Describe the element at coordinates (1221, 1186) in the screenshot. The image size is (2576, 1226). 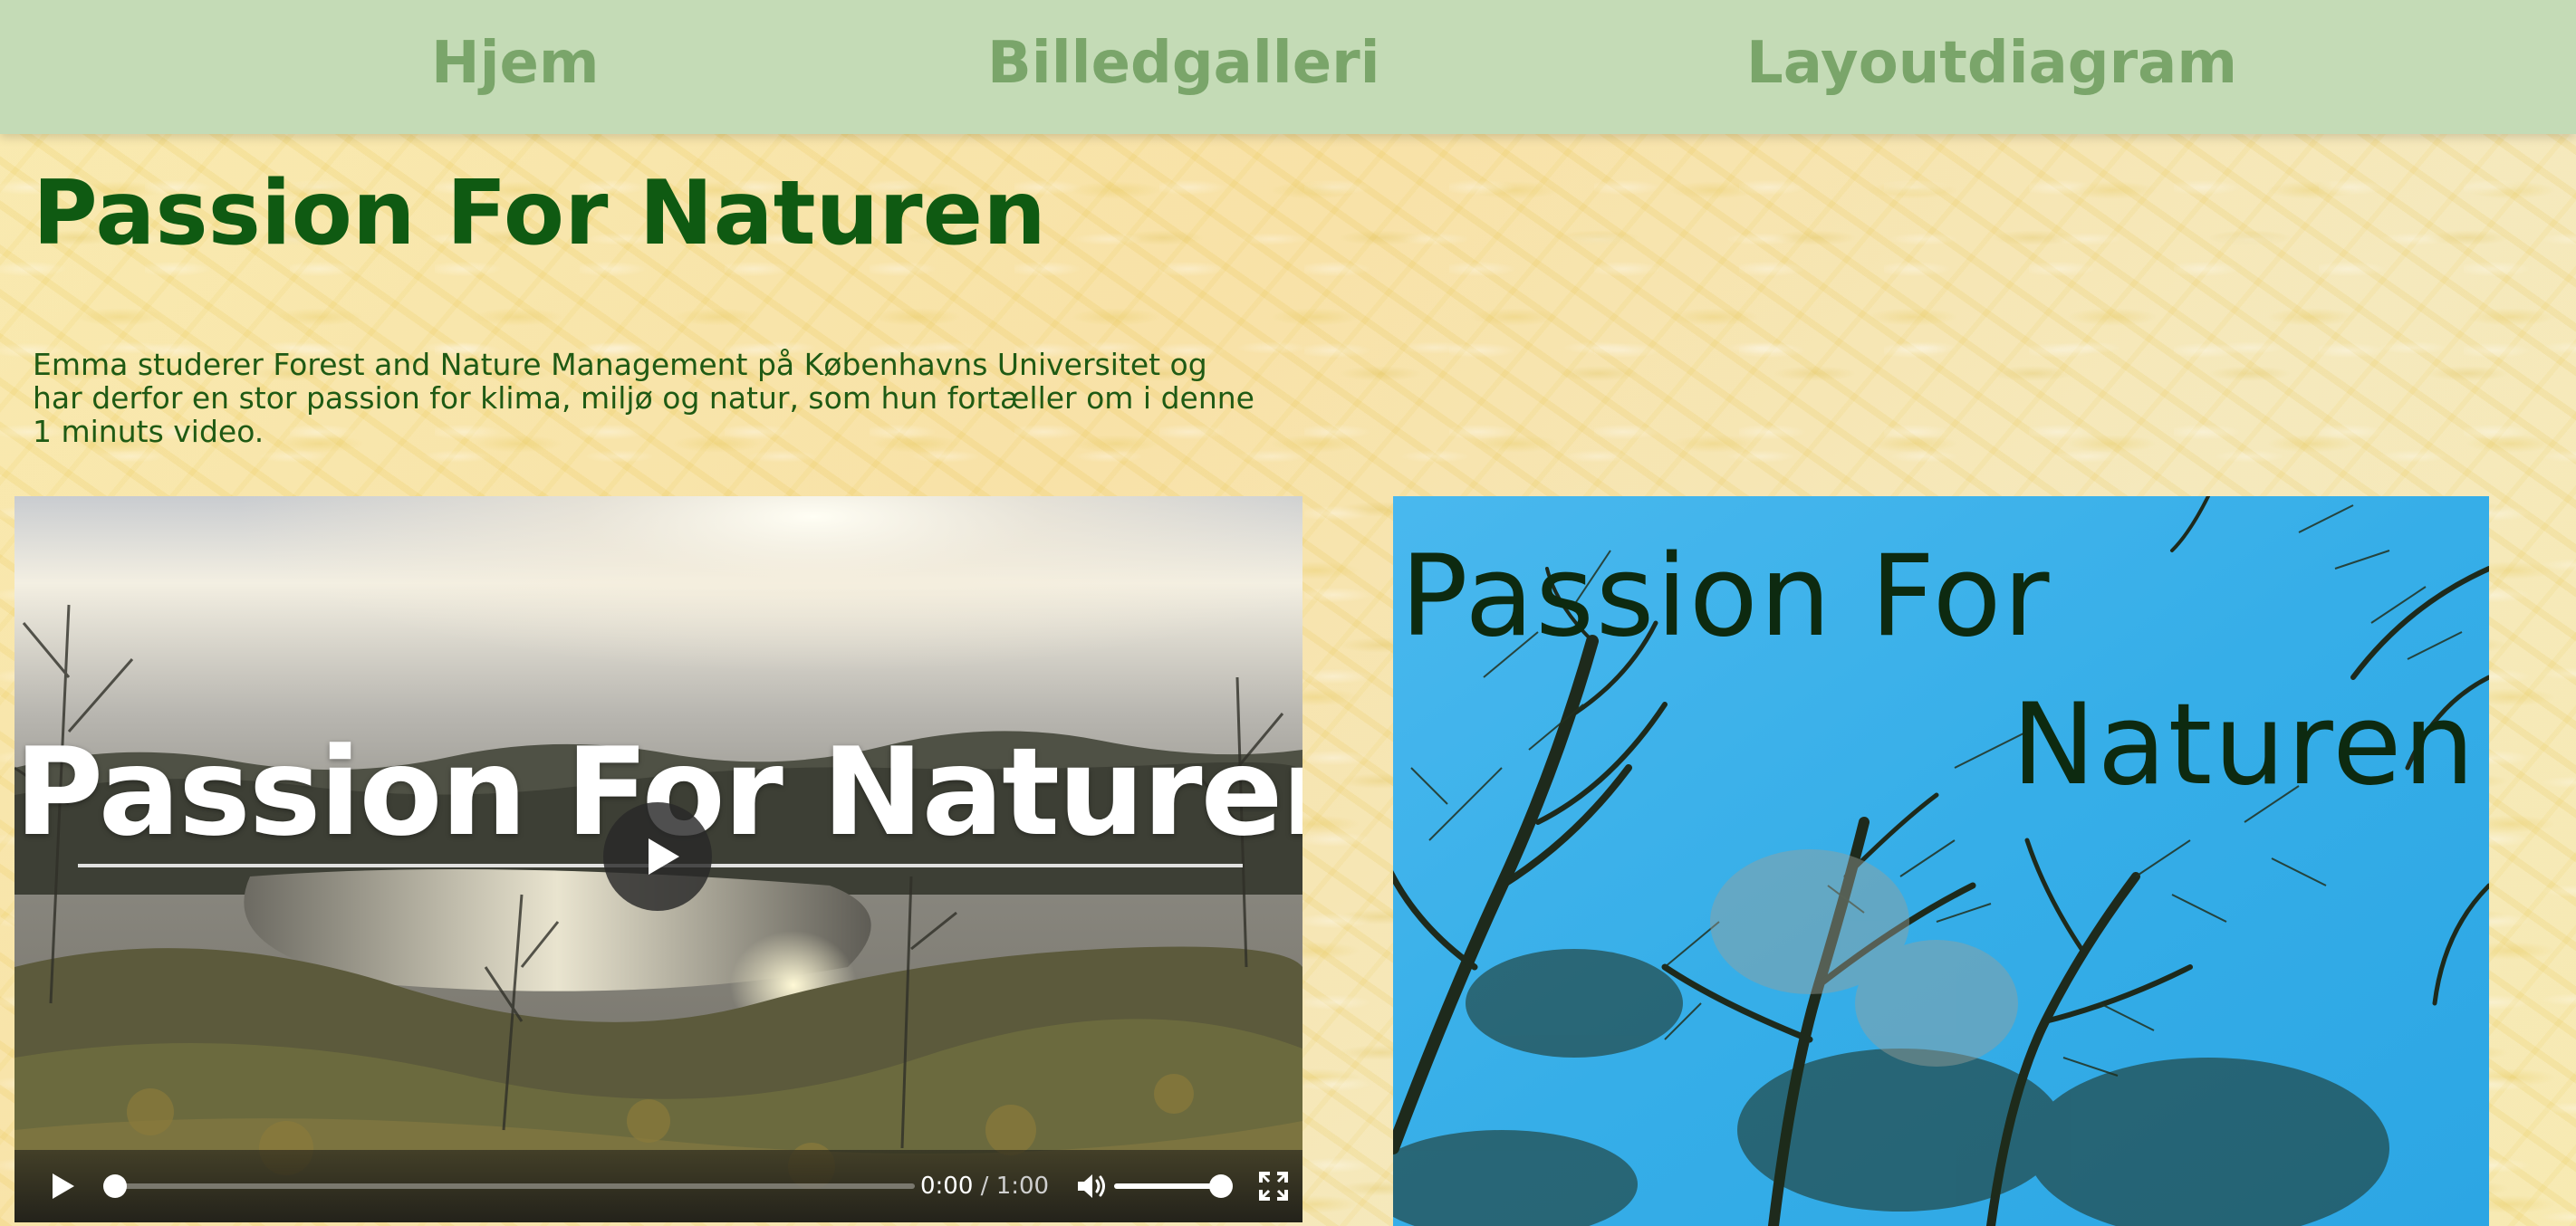
I see `volume-thumb` at that location.